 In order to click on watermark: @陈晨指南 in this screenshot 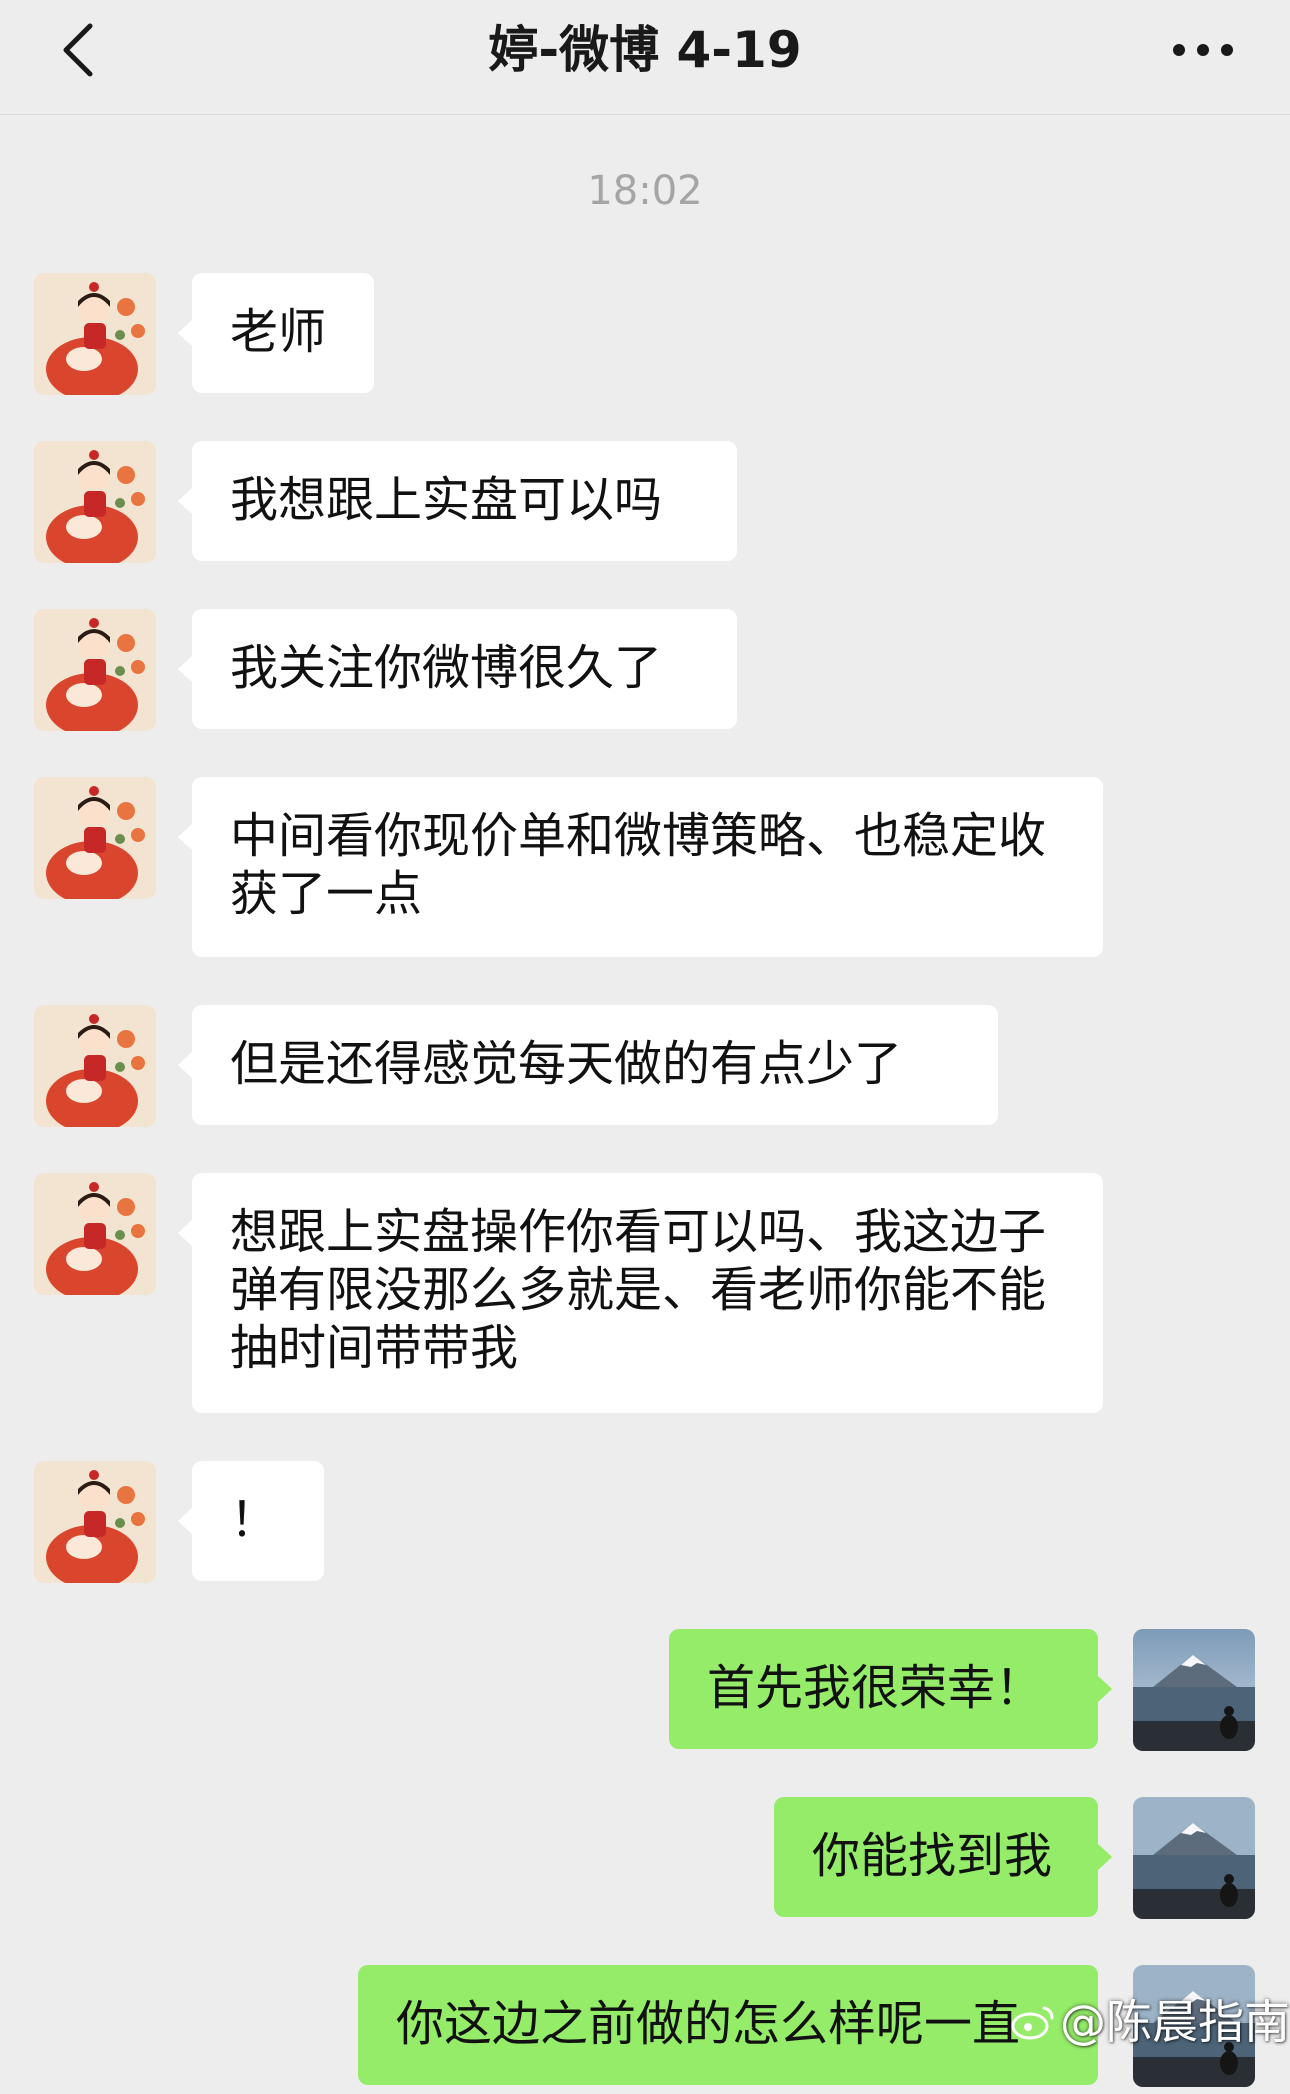, I will do `click(1150, 2022)`.